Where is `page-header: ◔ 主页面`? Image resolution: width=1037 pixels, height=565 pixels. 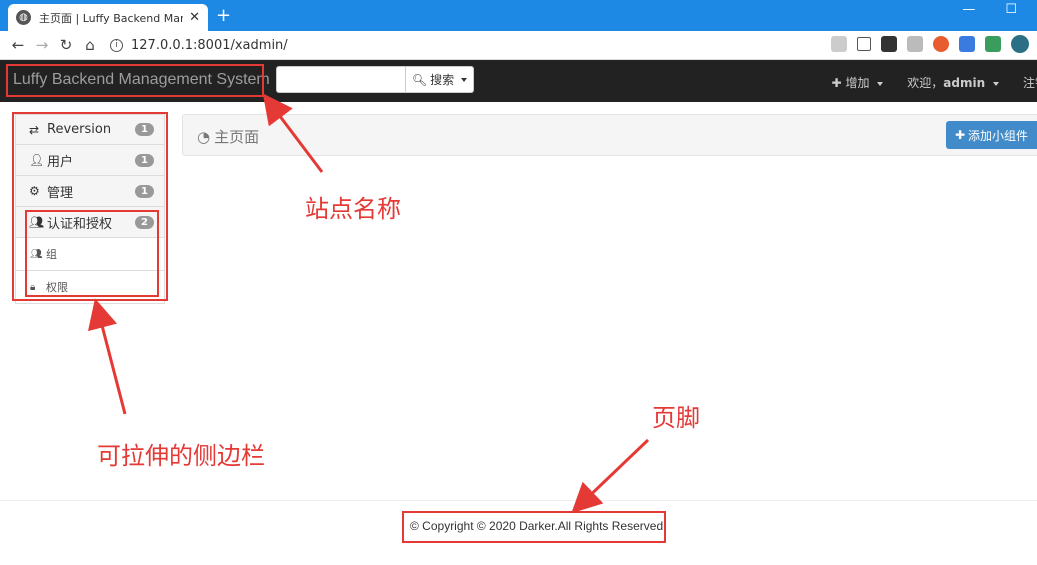
page-header: ◔ 主页面 is located at coordinates (609, 135).